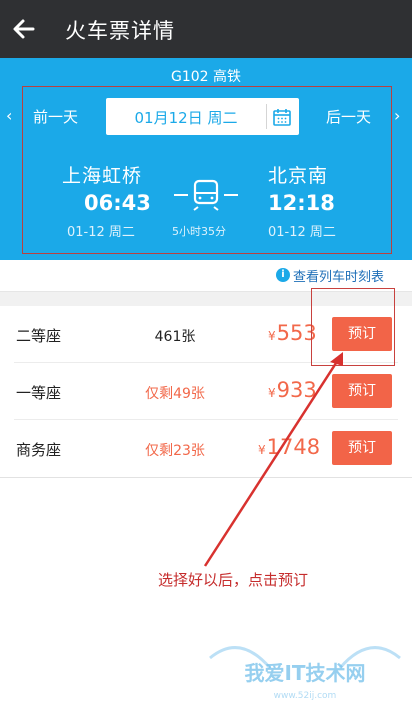 This screenshot has width=412, height=708. I want to click on svg-text: 我爱IT技术网, so click(304, 673).